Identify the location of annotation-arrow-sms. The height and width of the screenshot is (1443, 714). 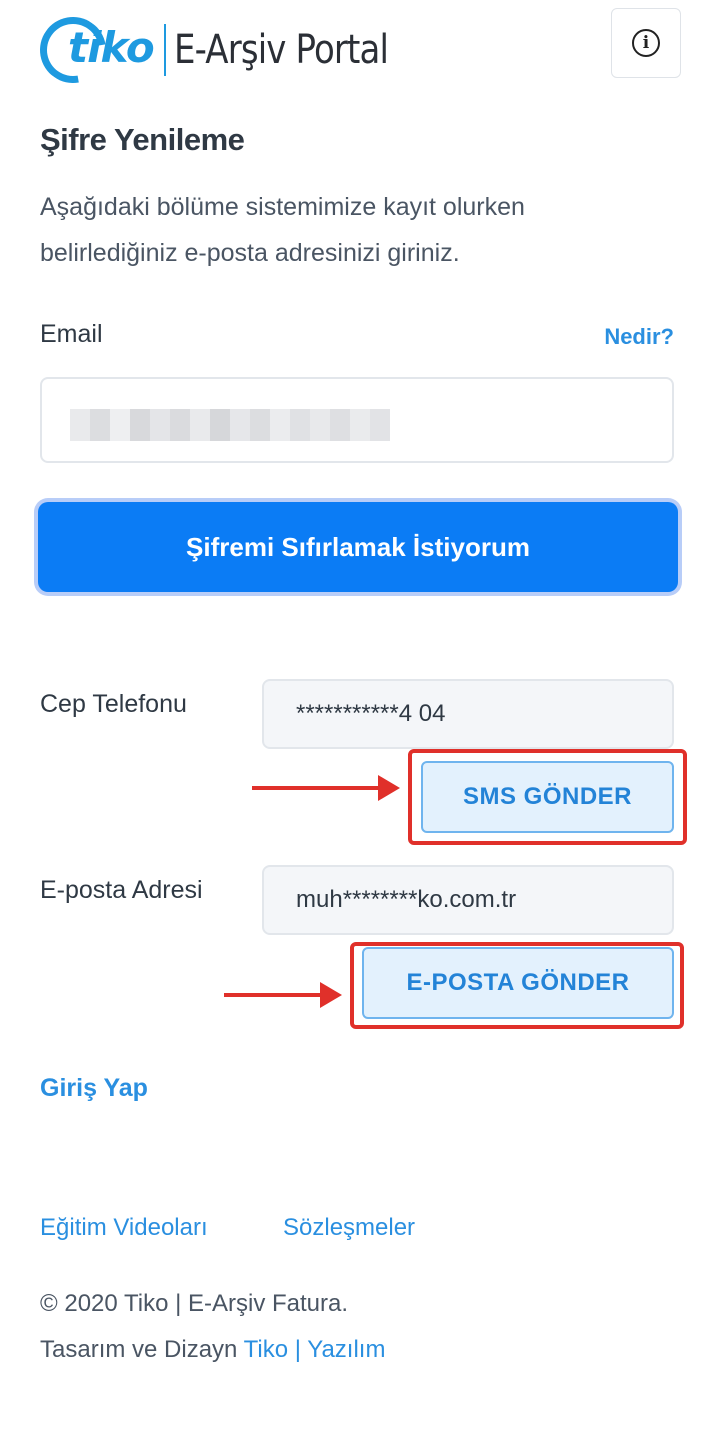
(326, 788).